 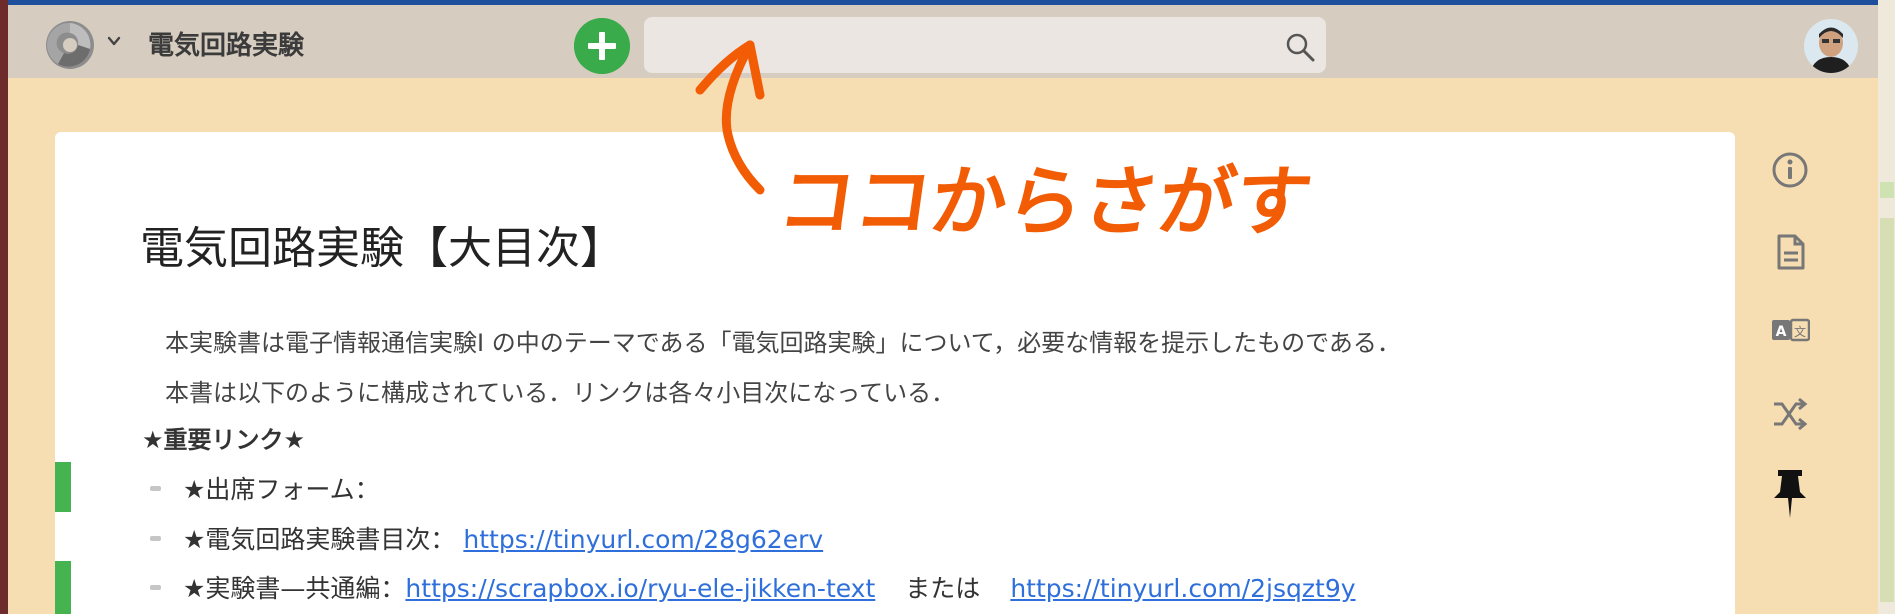 What do you see at coordinates (1790, 332) in the screenshot?
I see `translate-icon: A 文` at bounding box center [1790, 332].